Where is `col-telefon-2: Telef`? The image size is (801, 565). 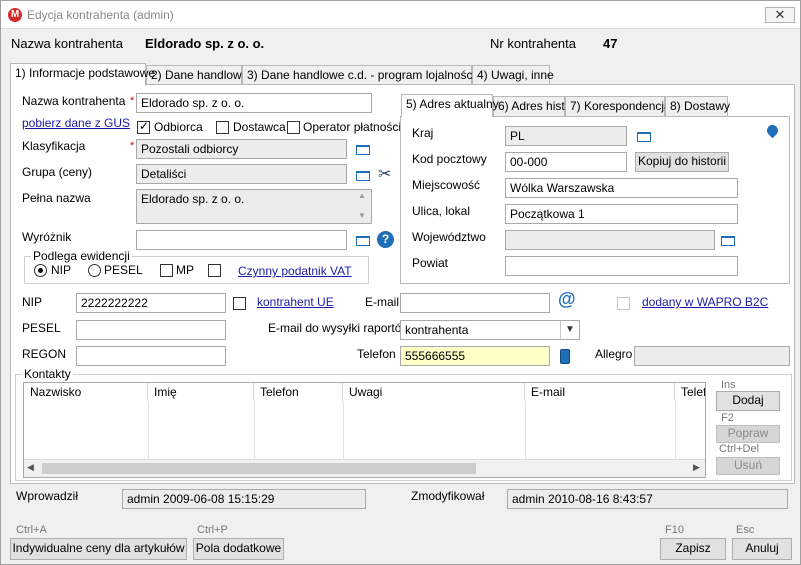 col-telefon-2: Telef is located at coordinates (690, 392).